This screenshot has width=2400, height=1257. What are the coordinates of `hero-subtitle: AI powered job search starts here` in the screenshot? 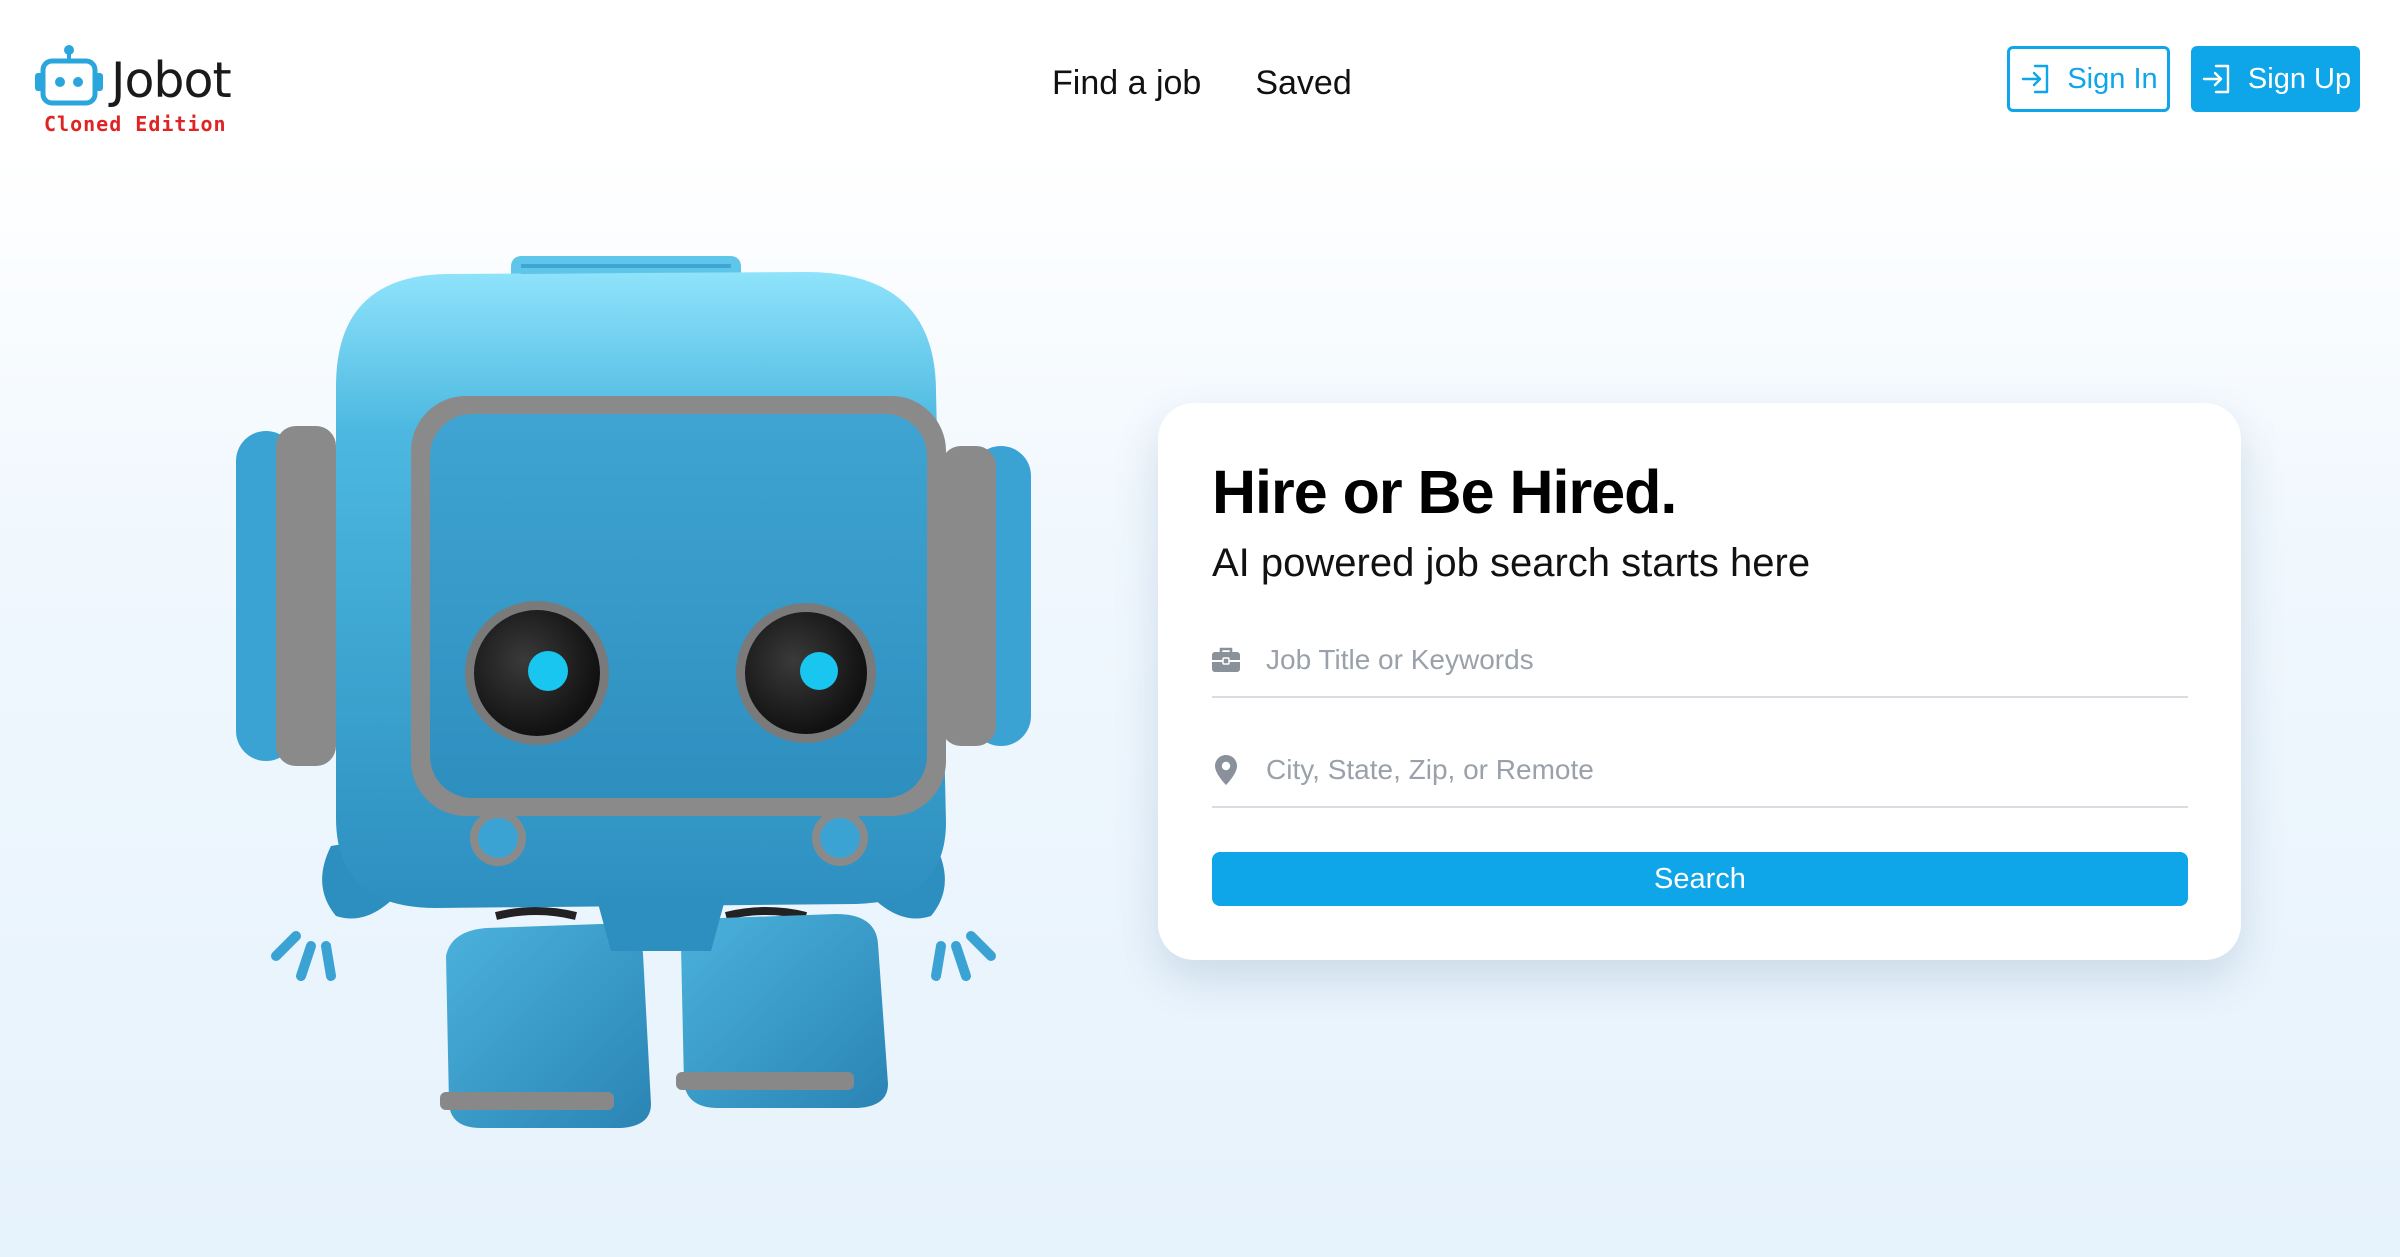 It's located at (1511, 563).